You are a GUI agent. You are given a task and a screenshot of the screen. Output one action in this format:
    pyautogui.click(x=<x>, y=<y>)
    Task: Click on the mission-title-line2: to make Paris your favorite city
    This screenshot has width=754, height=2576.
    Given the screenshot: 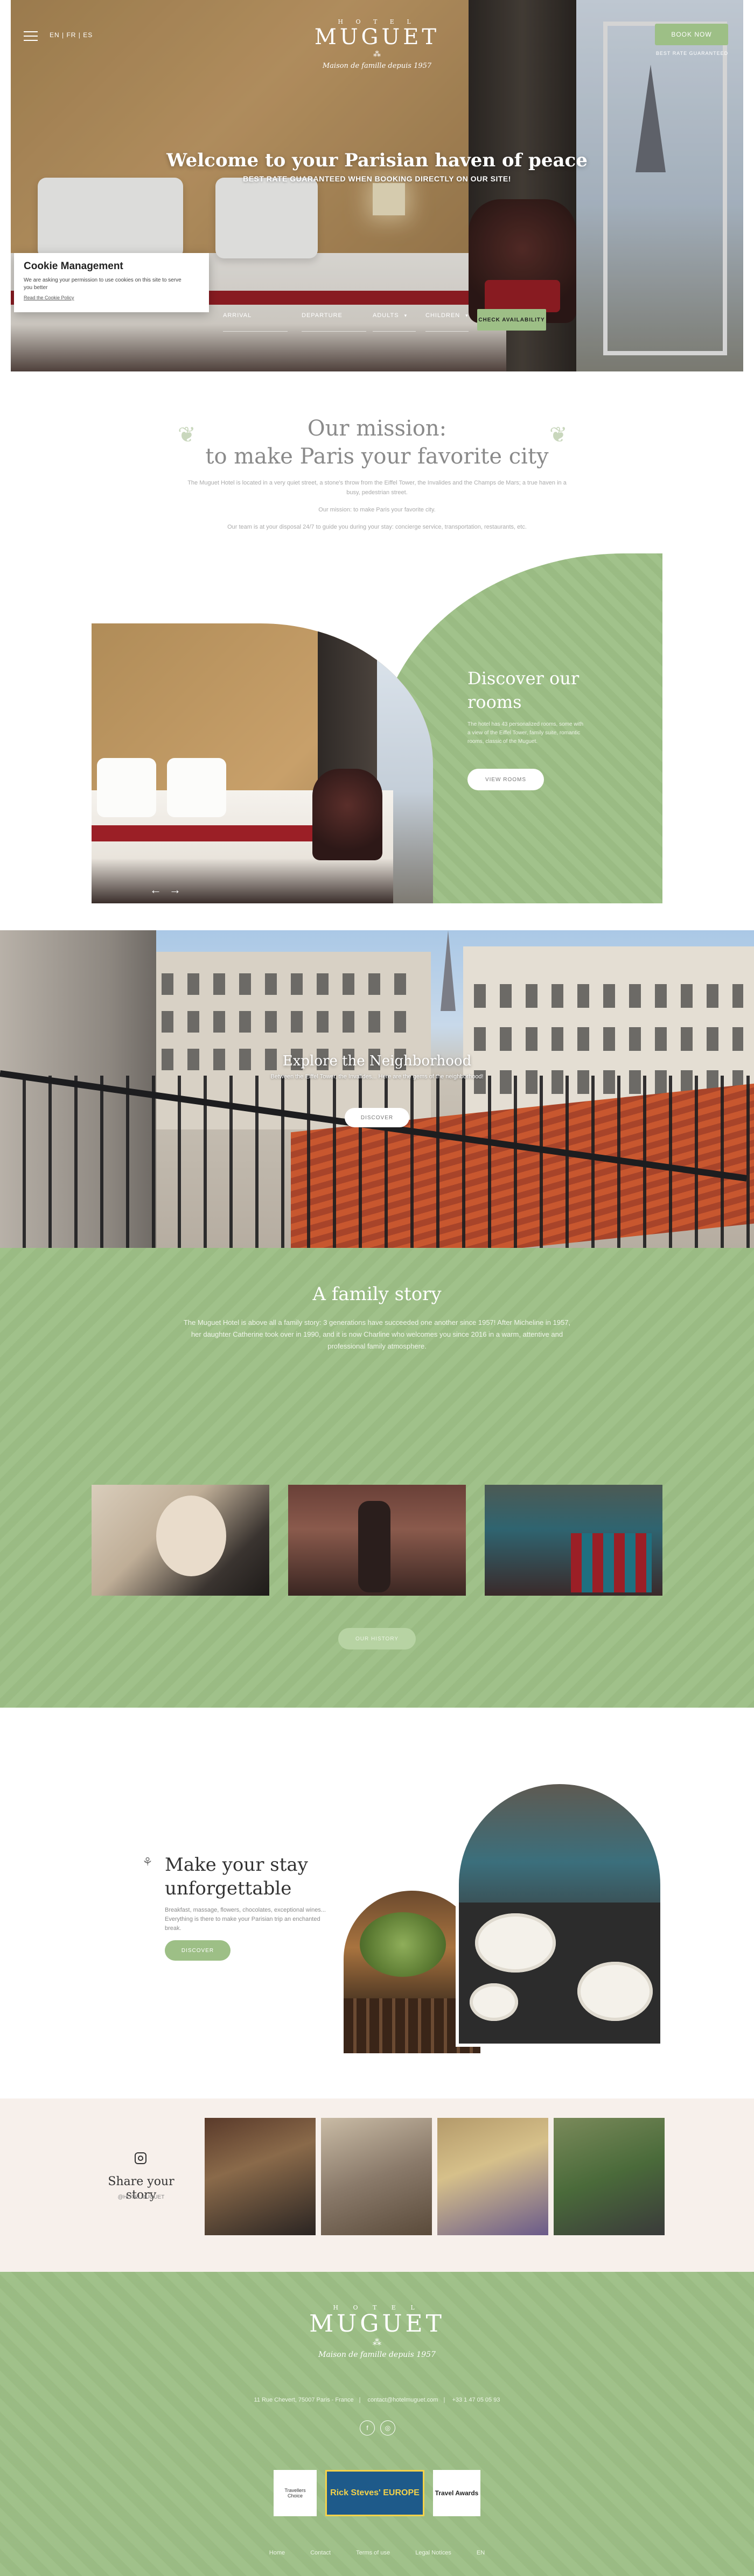 What is the action you would take?
    pyautogui.click(x=377, y=456)
    